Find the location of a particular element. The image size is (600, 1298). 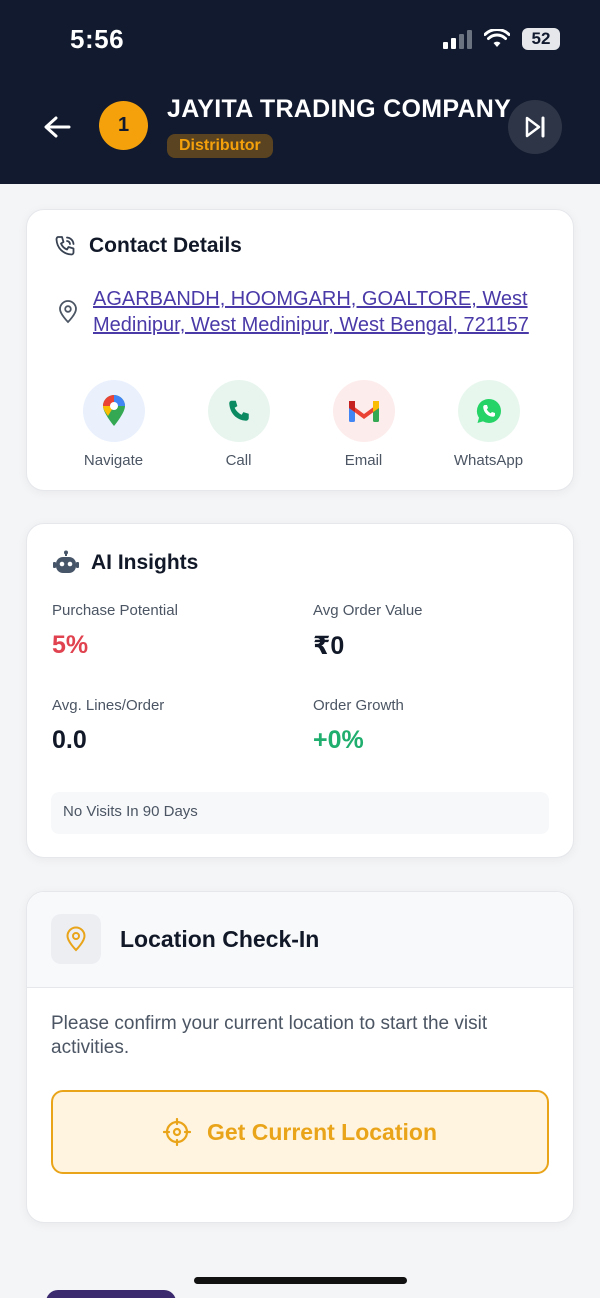

contact-actions: Navigate Call Email WhatsApp is located at coordinates (301, 424).